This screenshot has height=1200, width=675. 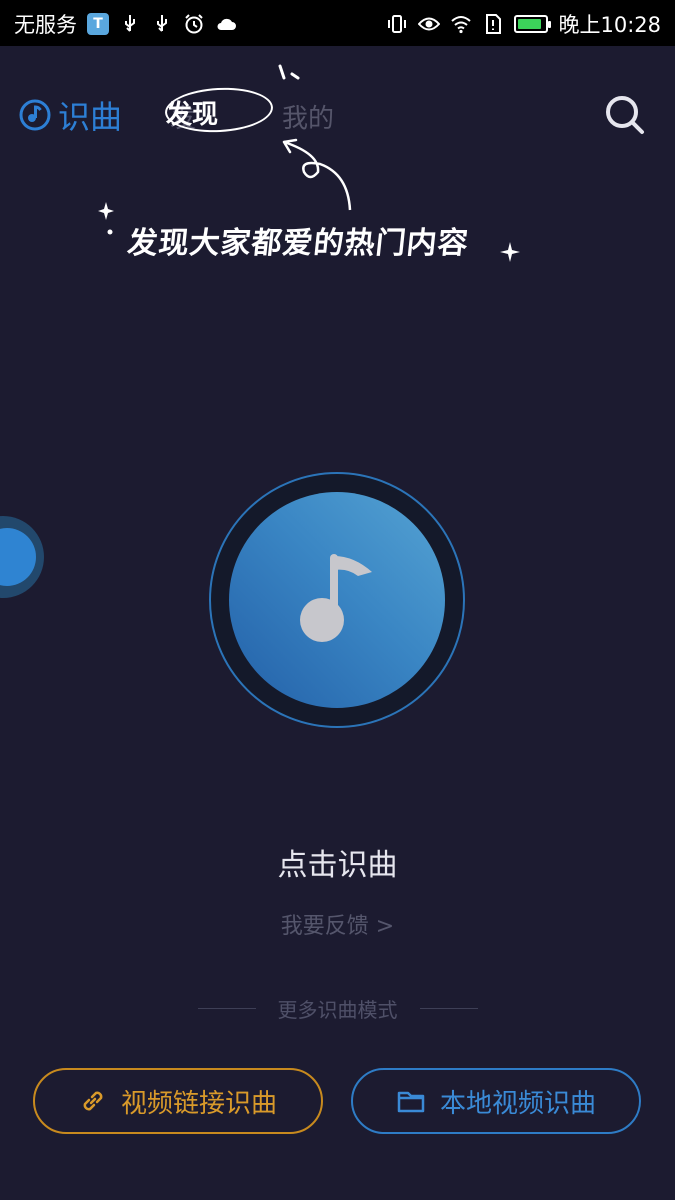 What do you see at coordinates (337, 865) in the screenshot?
I see `recognize-label: 点击识曲` at bounding box center [337, 865].